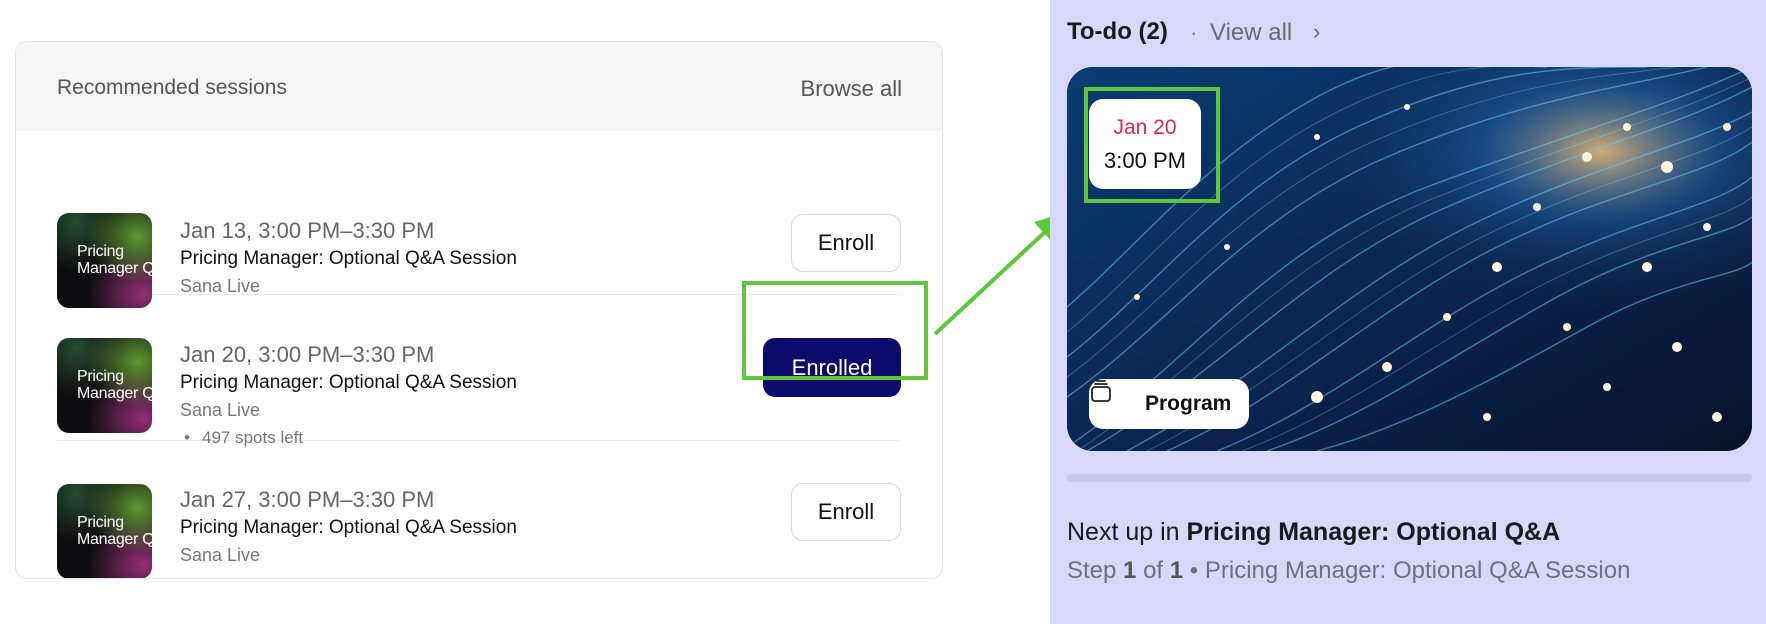  I want to click on view-all-link: View all, so click(1251, 33).